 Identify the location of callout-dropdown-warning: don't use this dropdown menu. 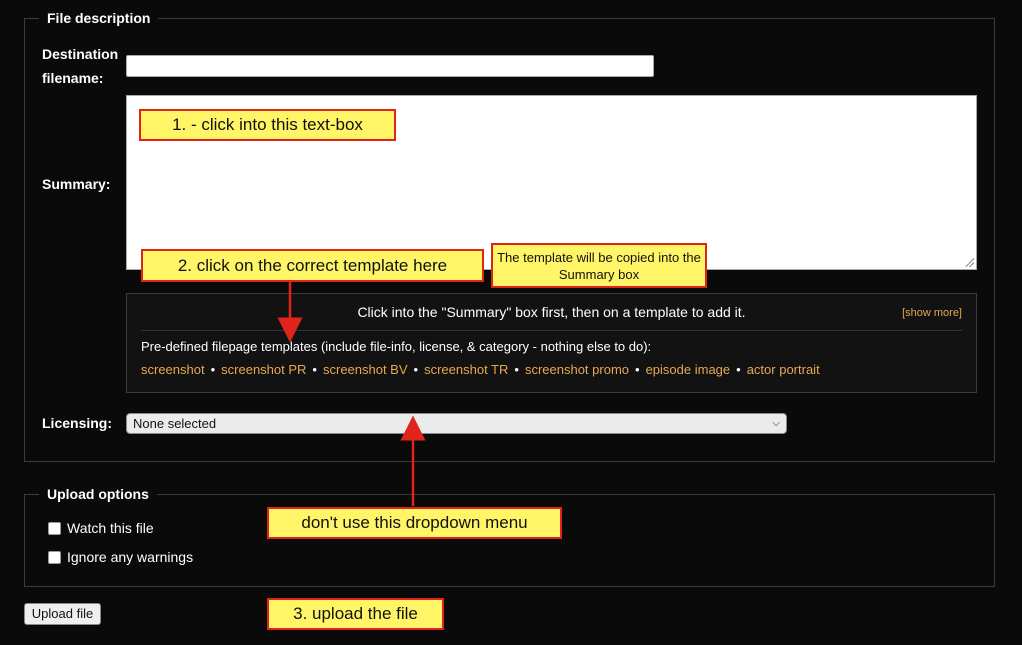
(414, 523).